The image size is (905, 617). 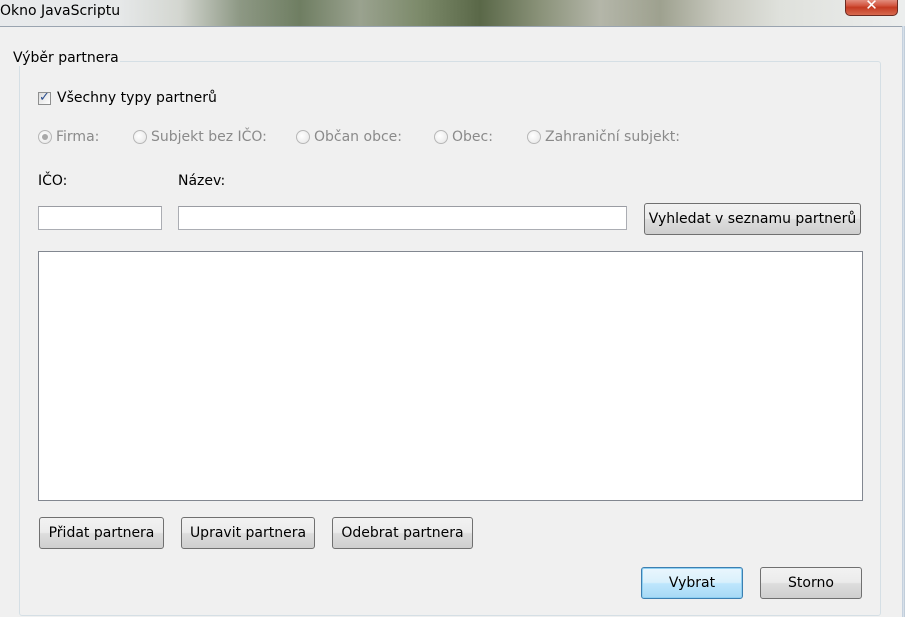 What do you see at coordinates (101, 533) in the screenshot?
I see `add-partner-button: Přidat partnera` at bounding box center [101, 533].